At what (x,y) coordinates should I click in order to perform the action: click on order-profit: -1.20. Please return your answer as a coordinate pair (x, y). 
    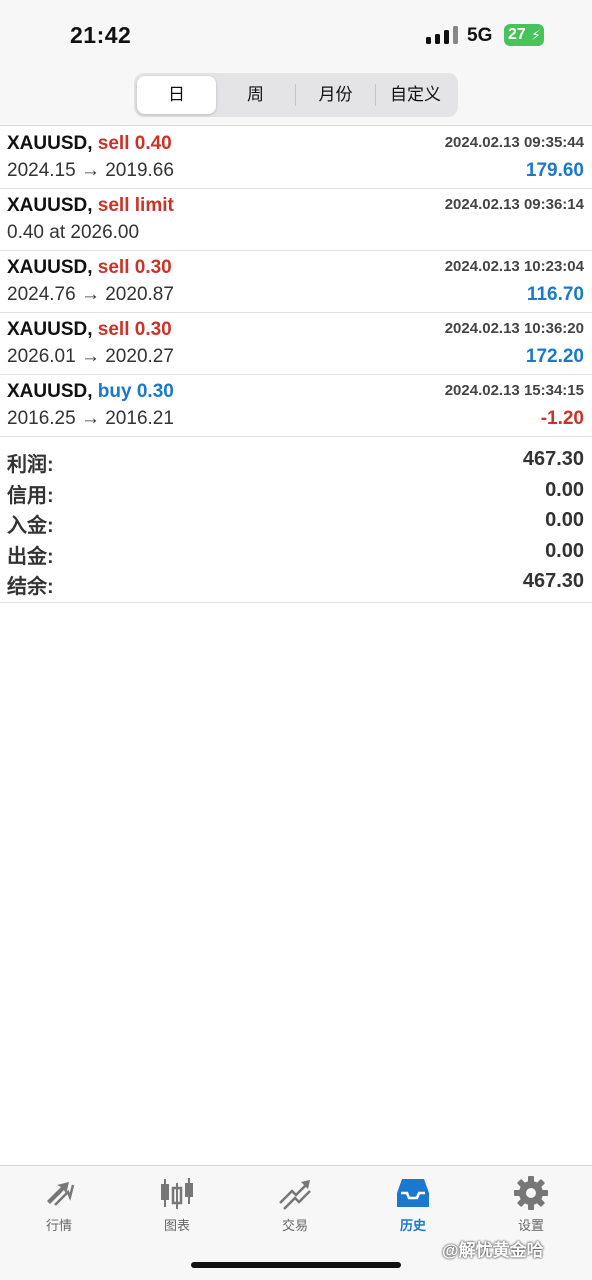
    Looking at the image, I should click on (562, 418).